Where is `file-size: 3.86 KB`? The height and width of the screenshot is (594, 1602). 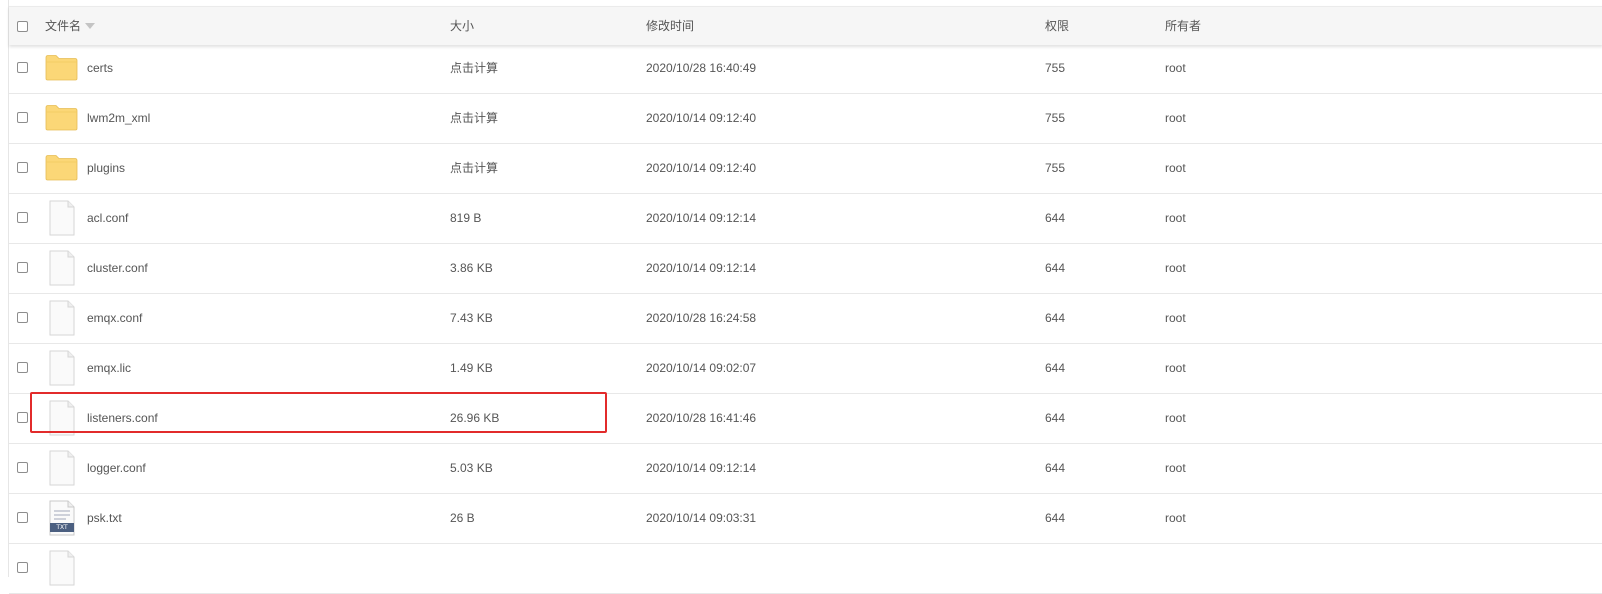 file-size: 3.86 KB is located at coordinates (471, 268).